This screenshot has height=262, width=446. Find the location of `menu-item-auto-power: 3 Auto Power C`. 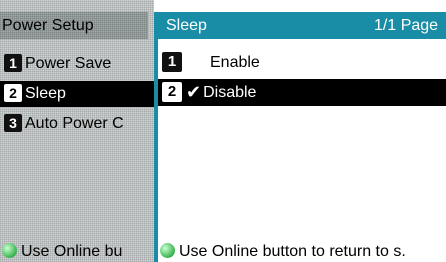

menu-item-auto-power: 3 Auto Power C is located at coordinates (77, 124).